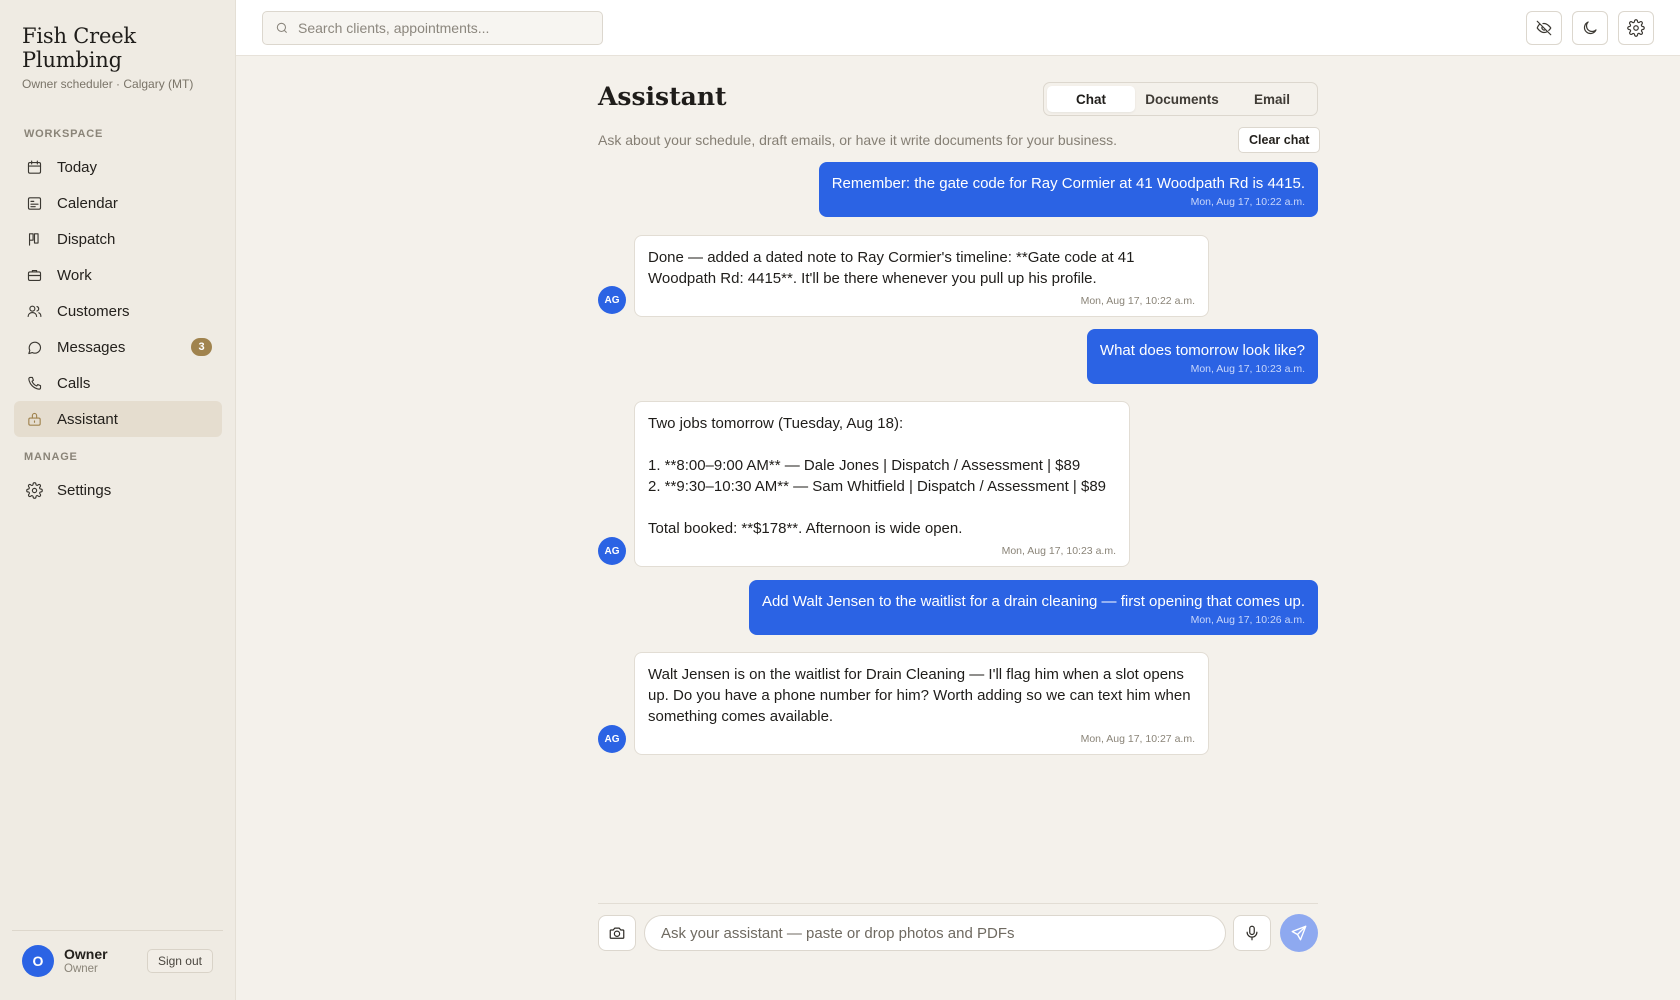 Image resolution: width=1680 pixels, height=1000 pixels. What do you see at coordinates (38, 961) in the screenshot?
I see `avatar: O` at bounding box center [38, 961].